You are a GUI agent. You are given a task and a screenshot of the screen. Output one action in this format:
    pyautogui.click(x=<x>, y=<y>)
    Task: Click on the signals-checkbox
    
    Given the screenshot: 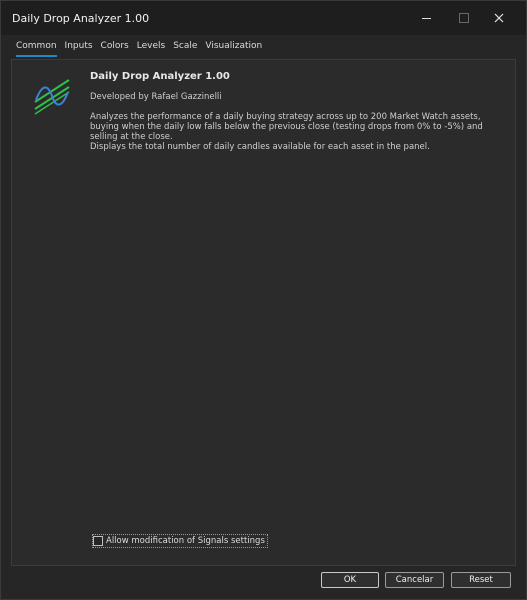 What is the action you would take?
    pyautogui.click(x=98, y=541)
    